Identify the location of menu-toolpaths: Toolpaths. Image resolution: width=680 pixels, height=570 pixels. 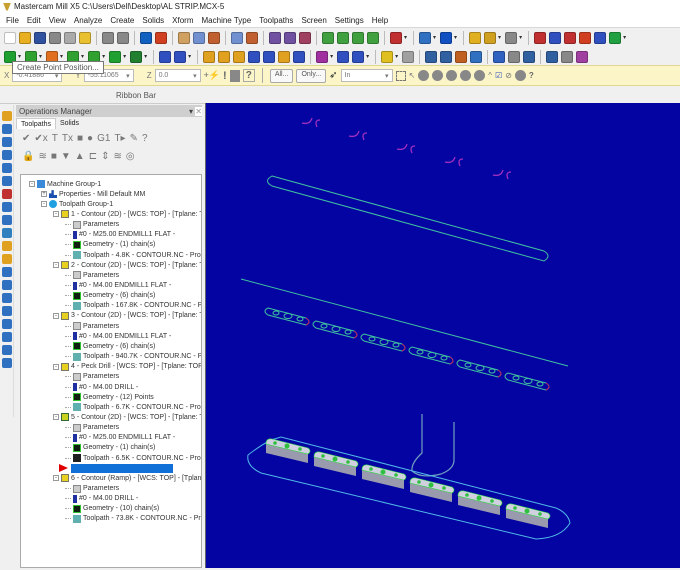
(276, 20).